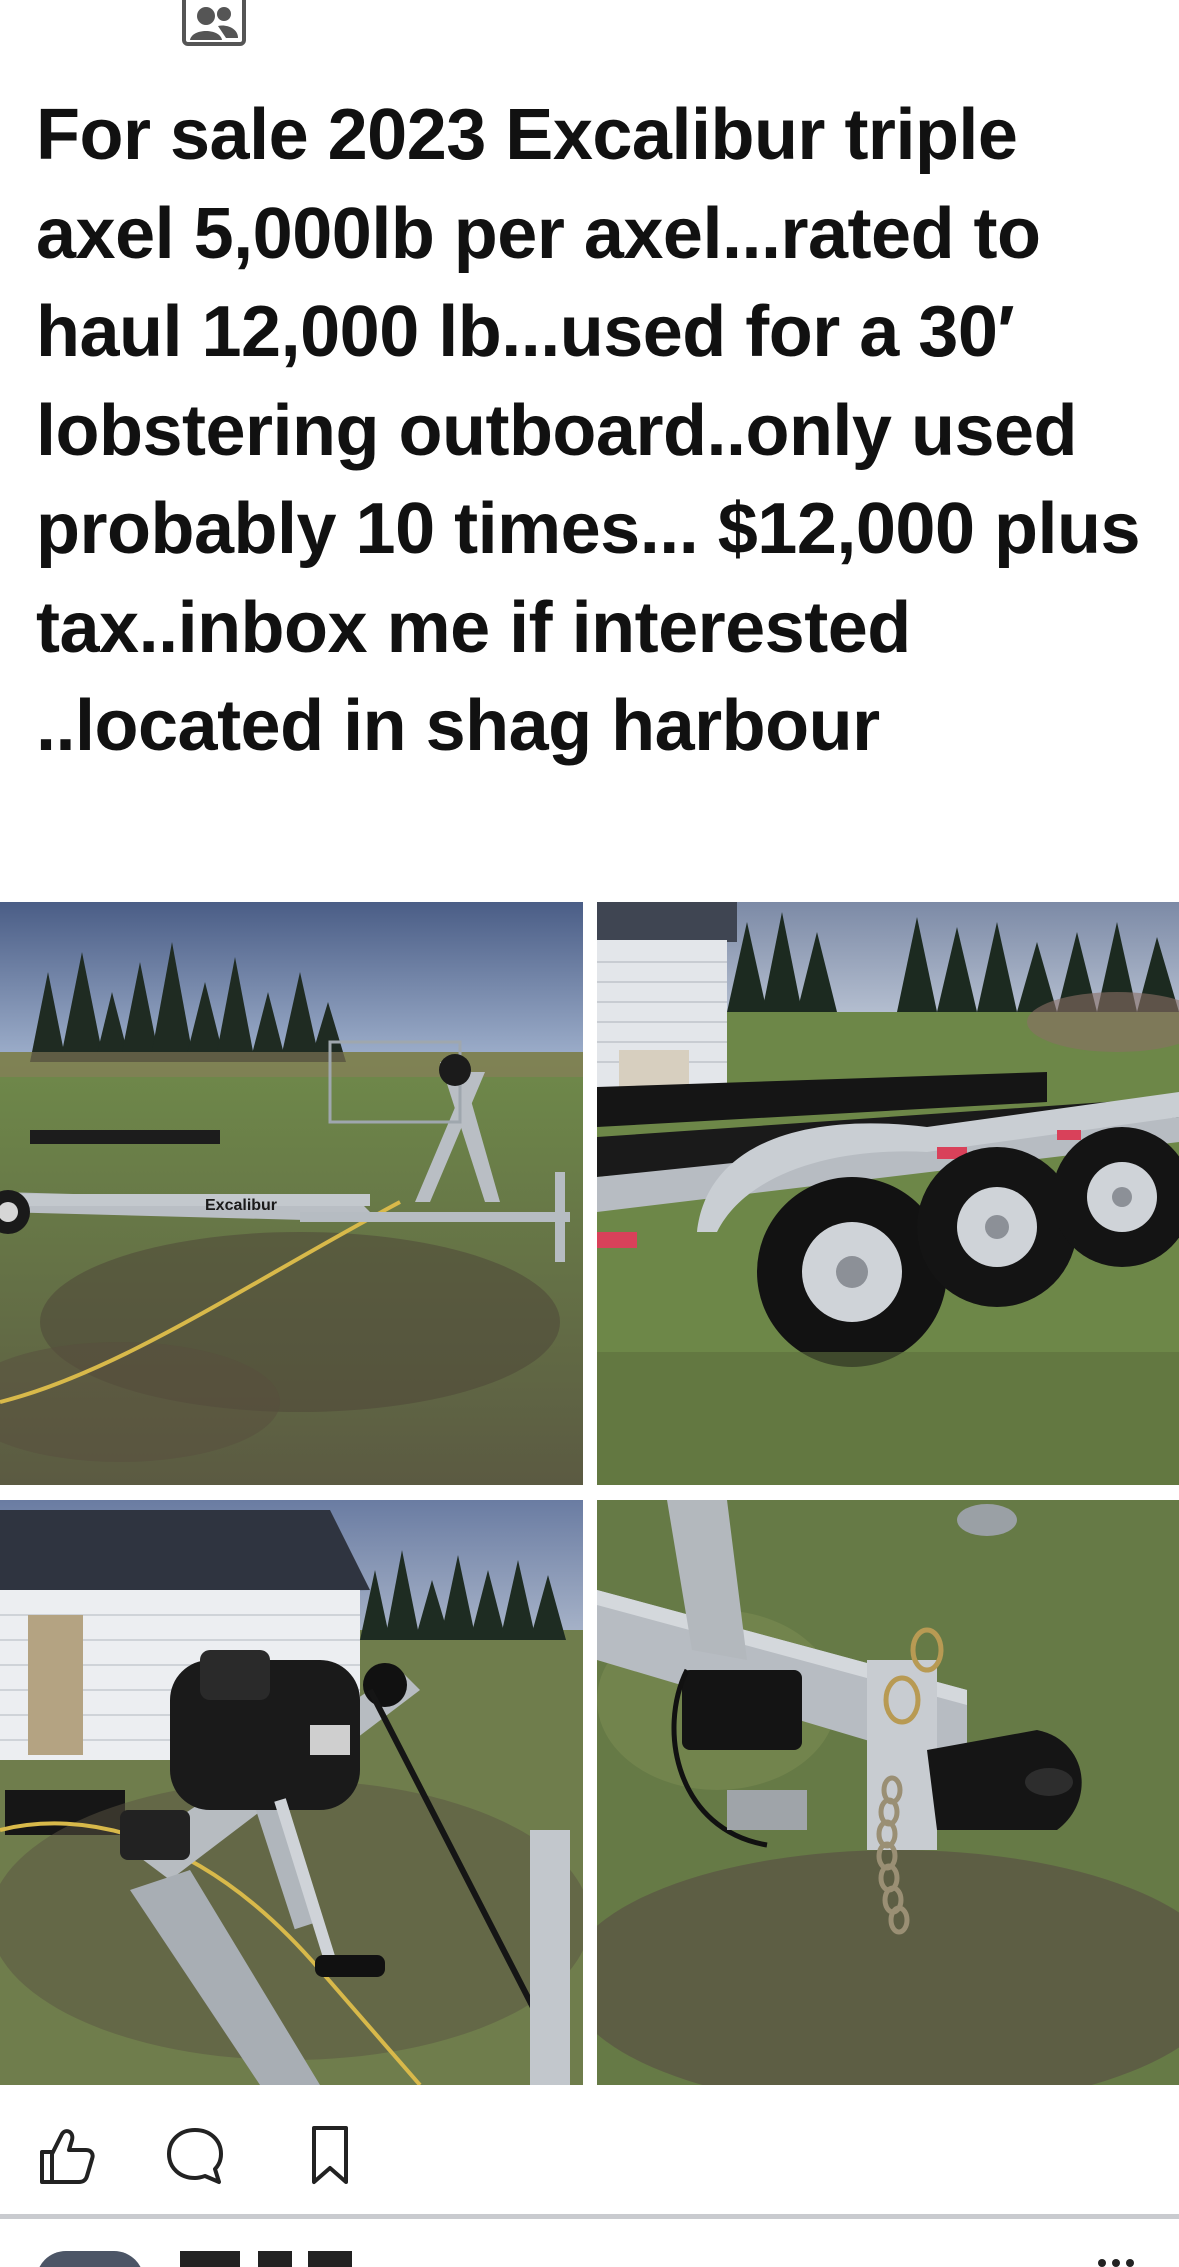 The width and height of the screenshot is (1179, 2267). I want to click on photo-trailer-side: Excalibur, so click(291, 1193).